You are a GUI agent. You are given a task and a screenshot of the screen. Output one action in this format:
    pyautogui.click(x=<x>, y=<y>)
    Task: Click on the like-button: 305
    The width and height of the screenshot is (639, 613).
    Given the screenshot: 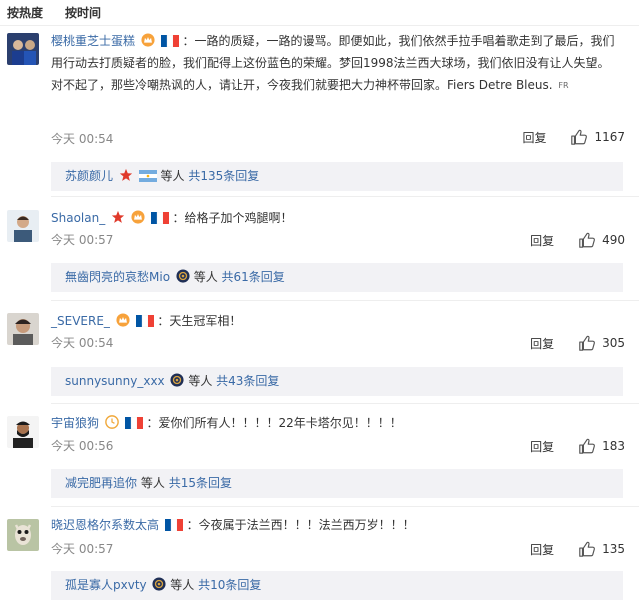 What is the action you would take?
    pyautogui.click(x=601, y=343)
    